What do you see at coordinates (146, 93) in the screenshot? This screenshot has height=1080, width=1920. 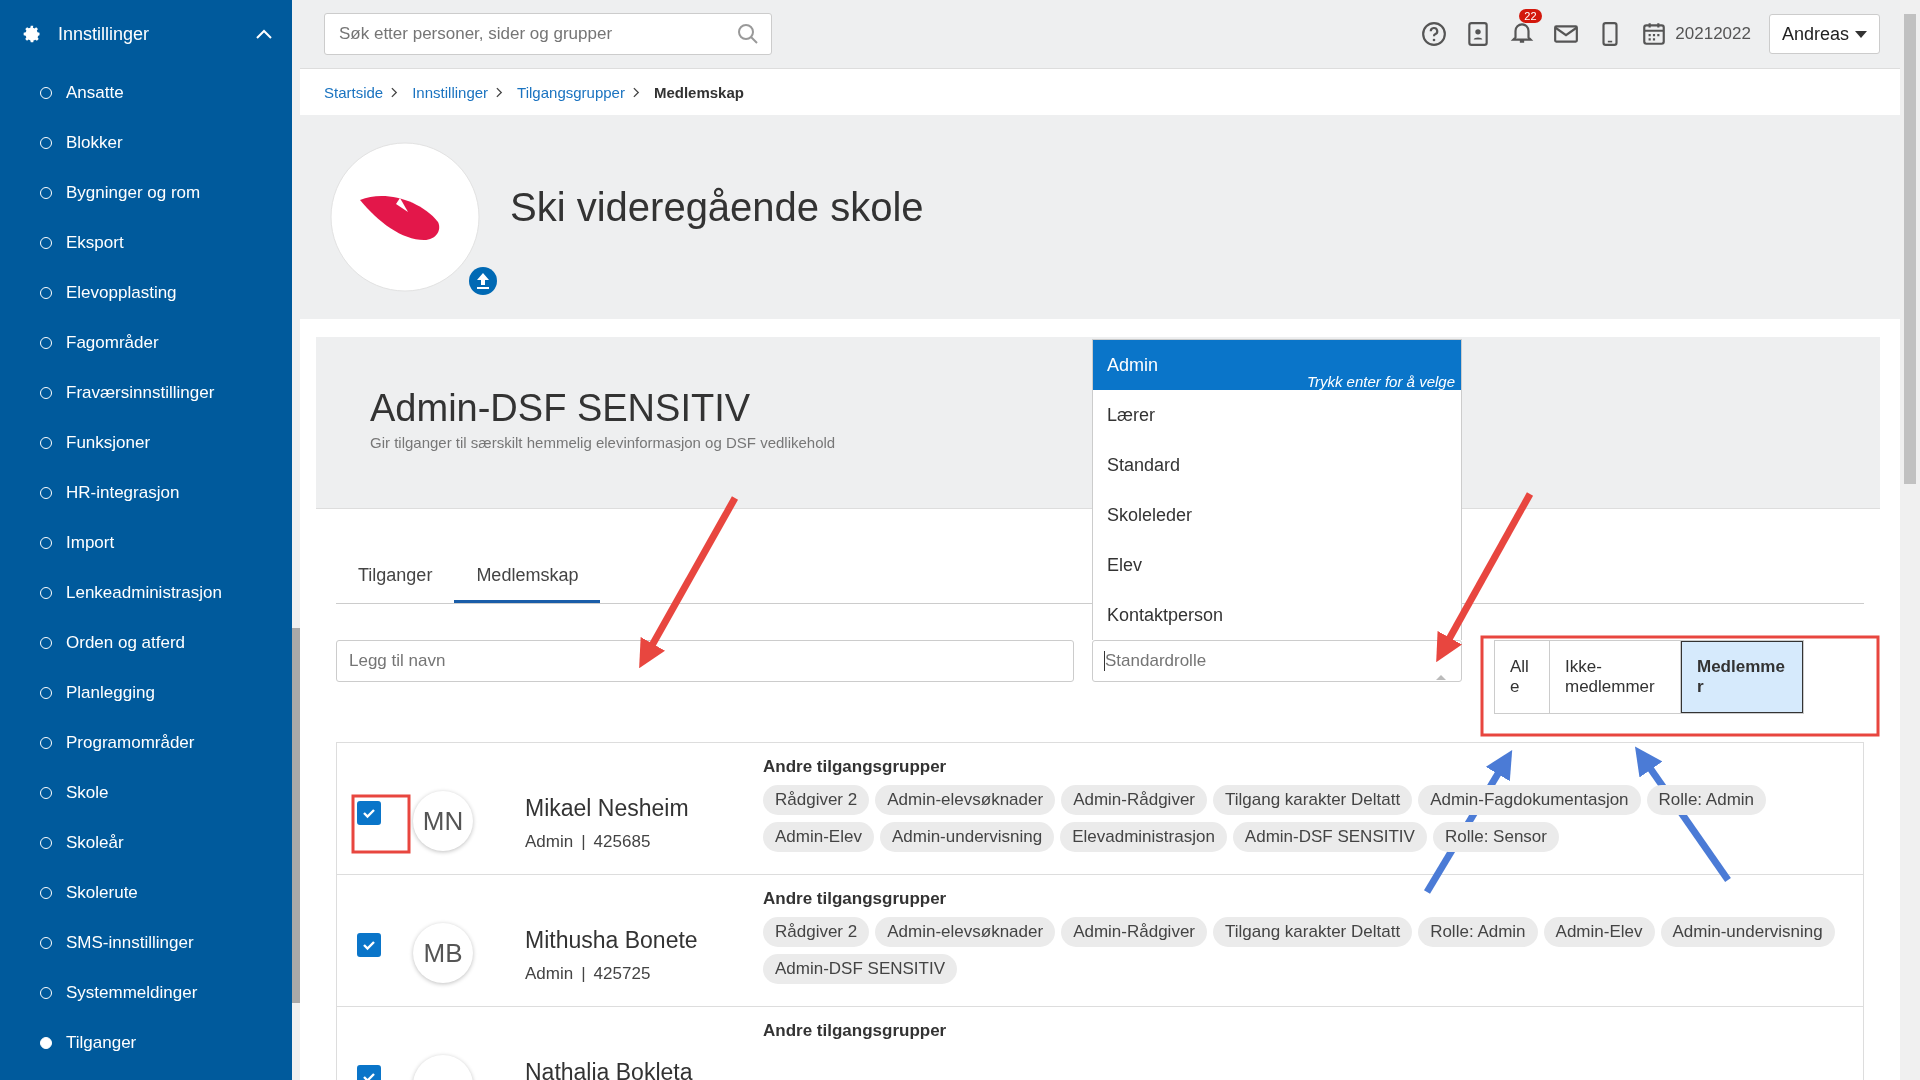 I see `sidebar-item: Ansatte` at bounding box center [146, 93].